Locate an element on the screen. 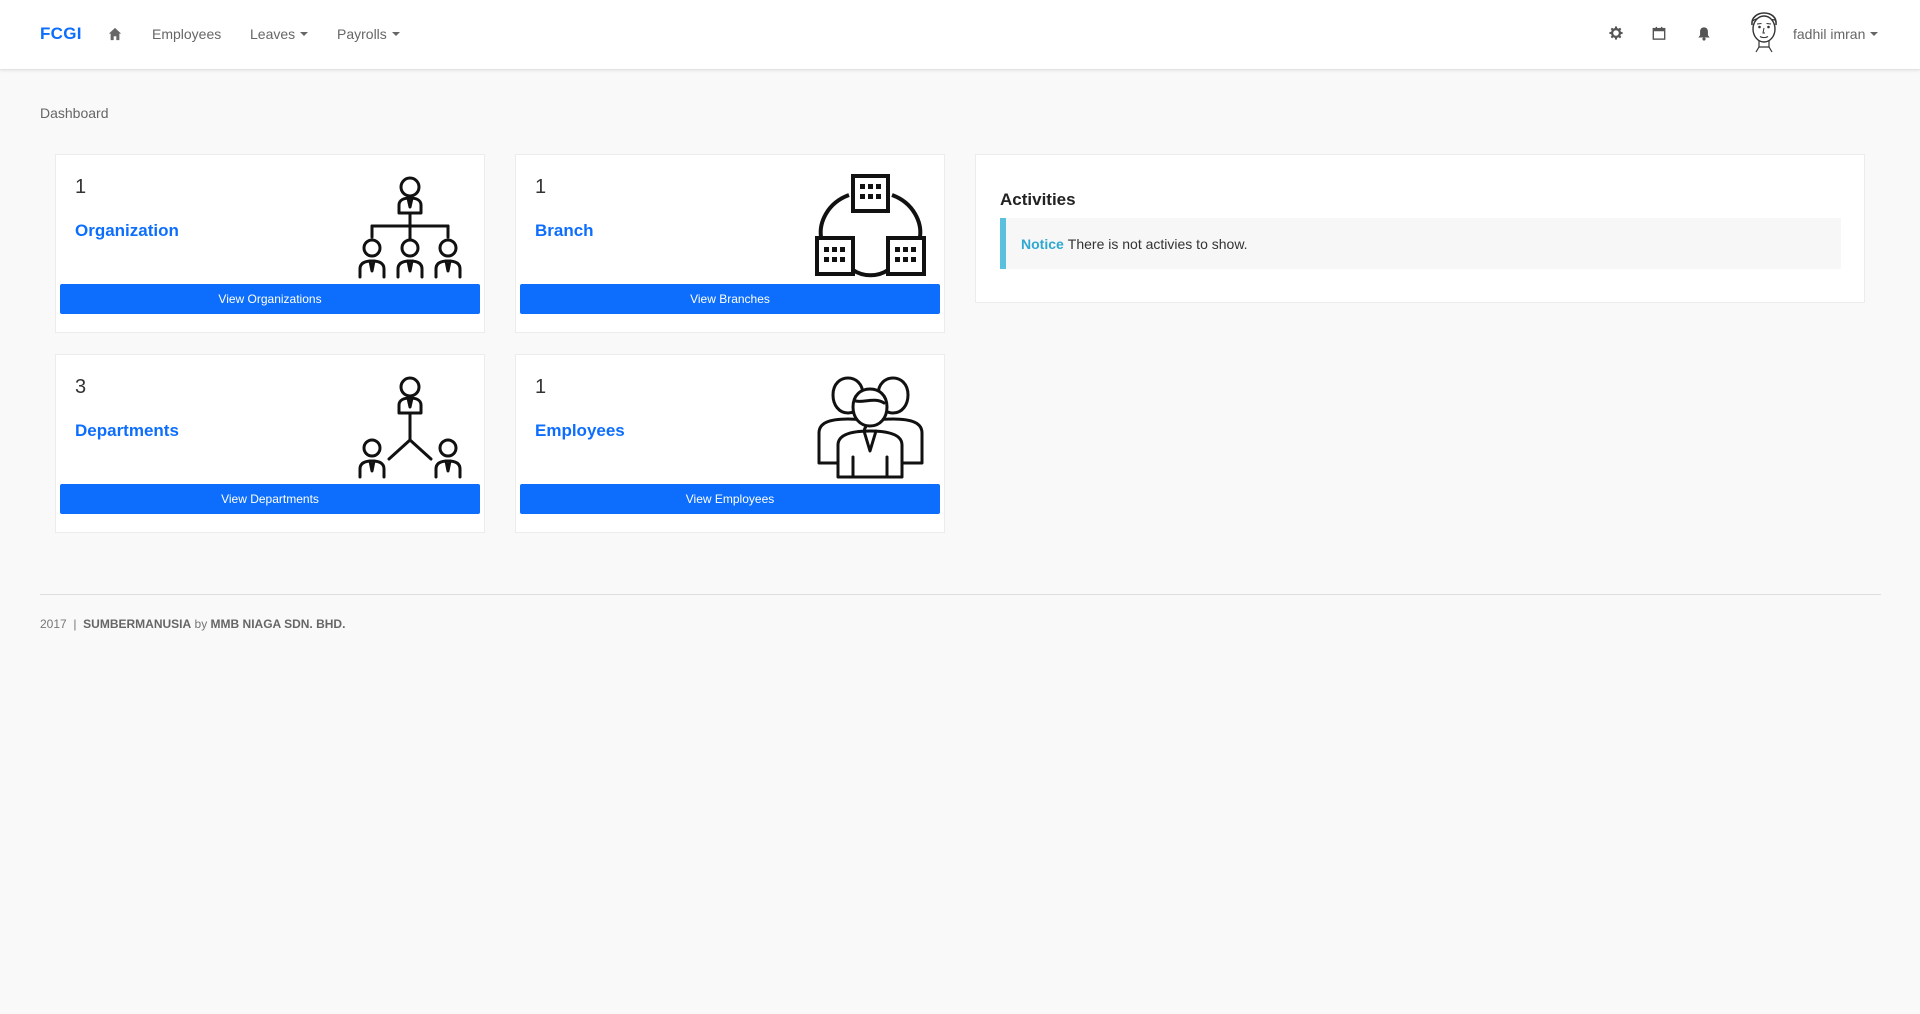 This screenshot has height=1014, width=1920. avatar is located at coordinates (1764, 32).